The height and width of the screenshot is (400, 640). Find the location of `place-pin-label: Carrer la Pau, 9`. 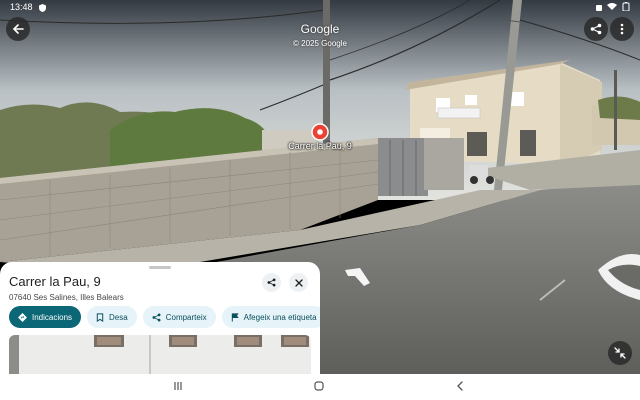

place-pin-label: Carrer la Pau, 9 is located at coordinates (320, 146).